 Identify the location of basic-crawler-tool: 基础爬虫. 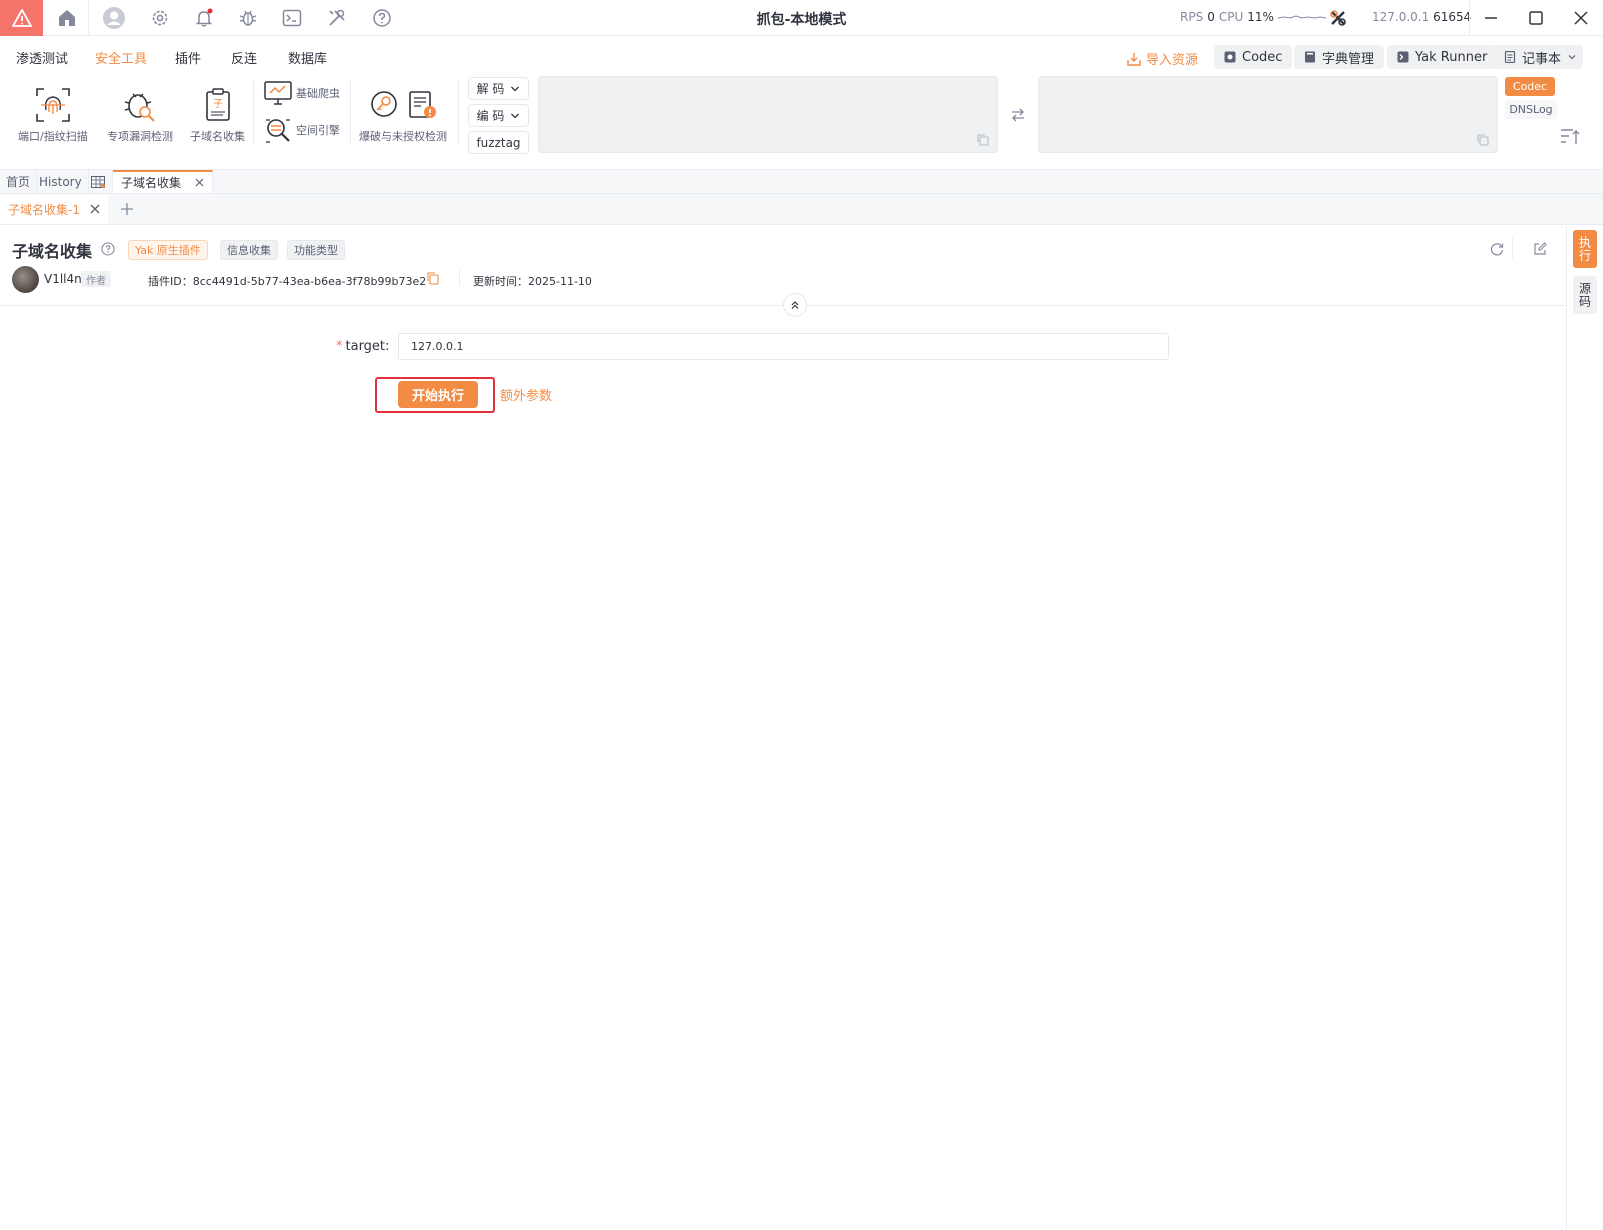
(302, 93).